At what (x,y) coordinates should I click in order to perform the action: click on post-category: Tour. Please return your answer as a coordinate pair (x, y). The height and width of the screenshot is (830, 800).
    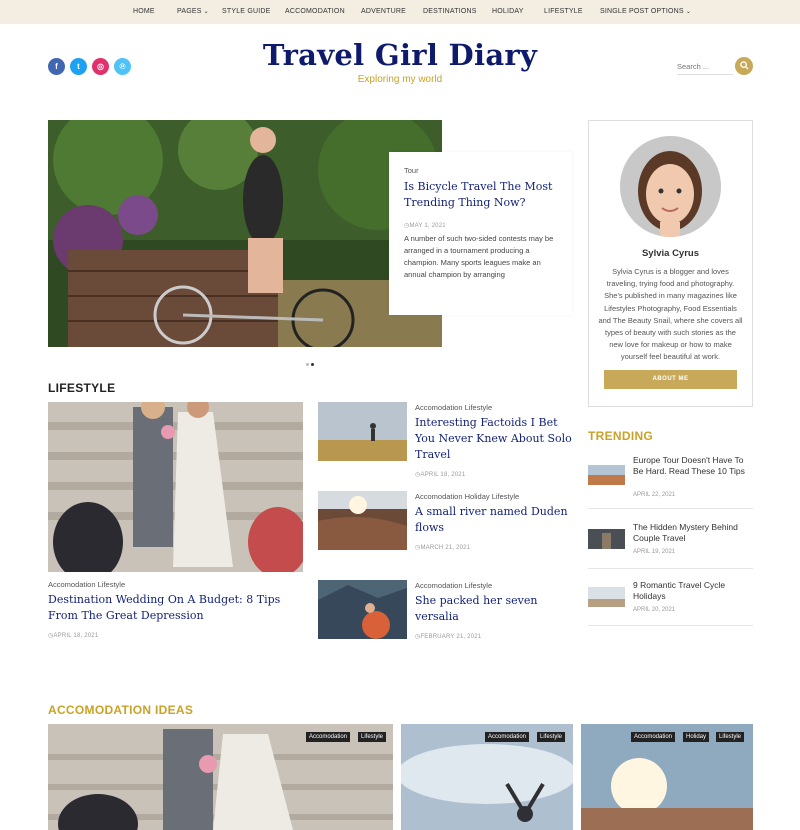
    Looking at the image, I should click on (480, 170).